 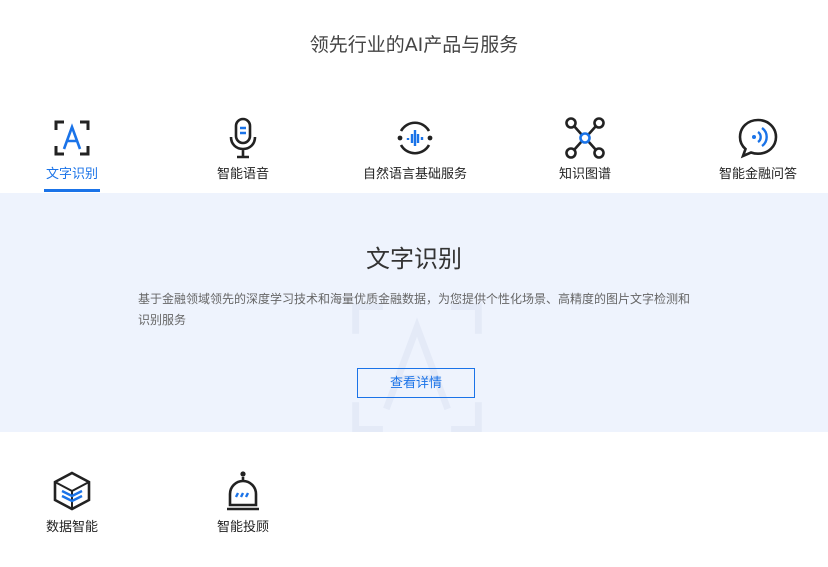 What do you see at coordinates (243, 138) in the screenshot?
I see `microphone-icon` at bounding box center [243, 138].